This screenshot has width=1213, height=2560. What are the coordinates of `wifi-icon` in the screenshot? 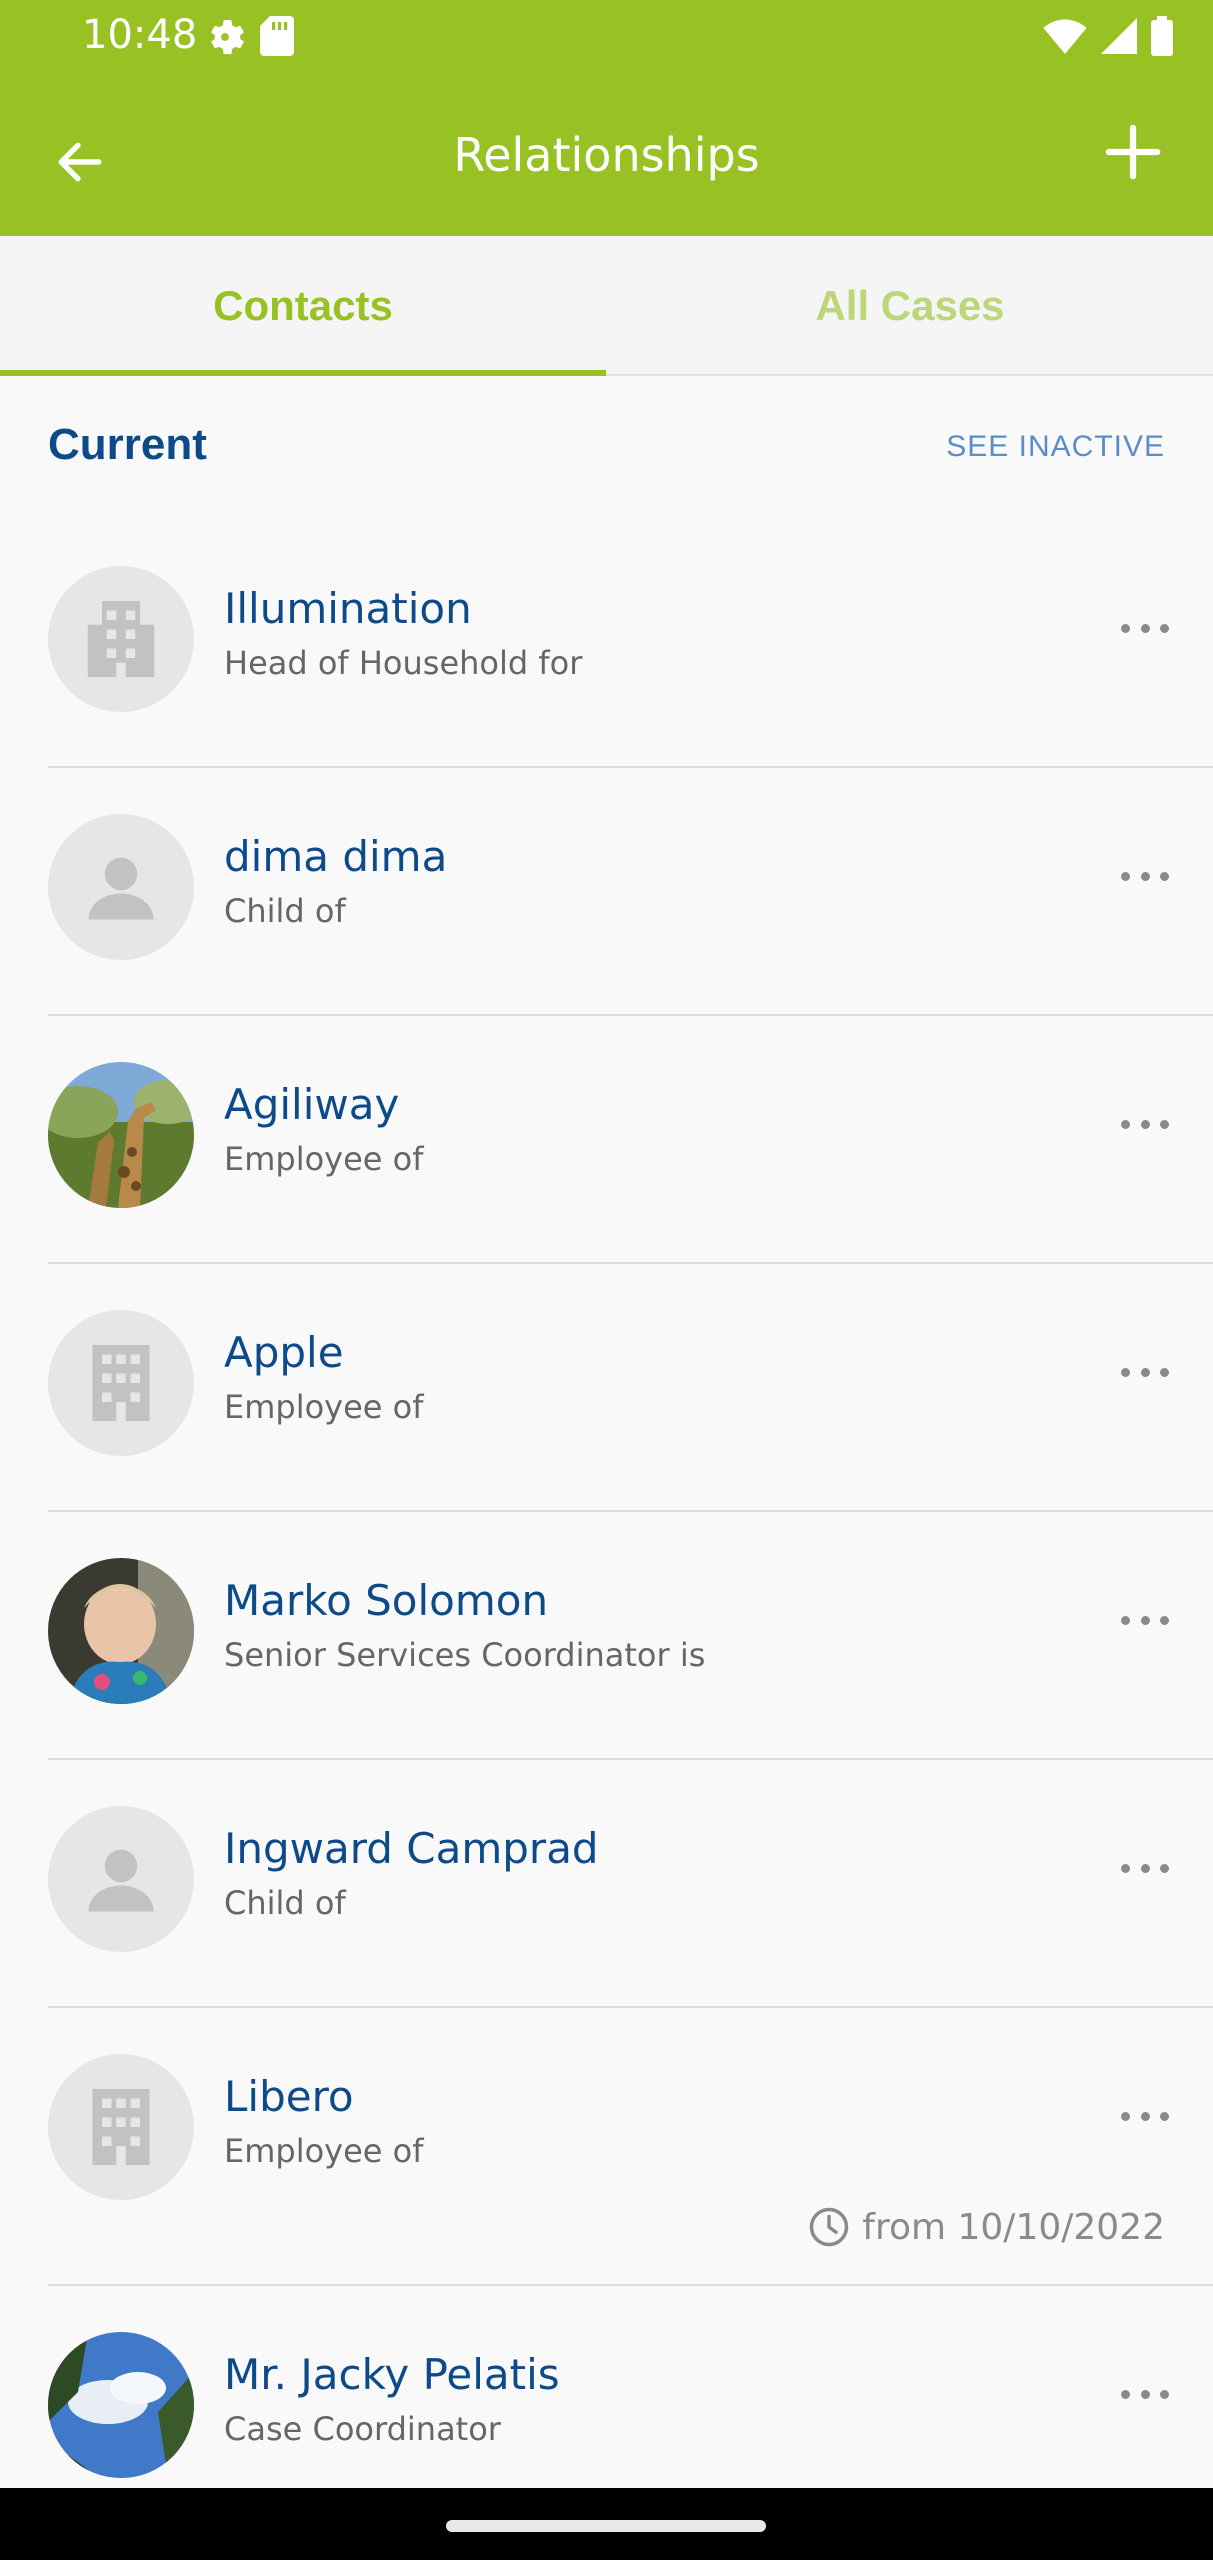 It's located at (1065, 36).